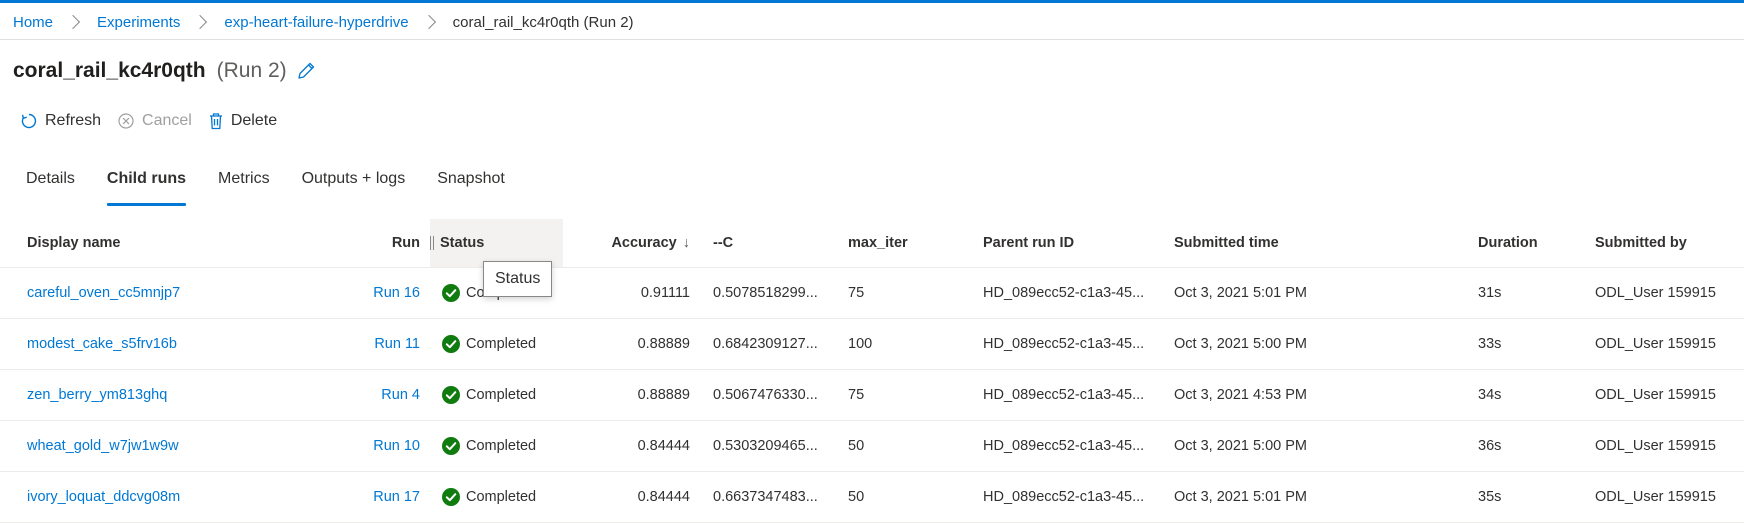  I want to click on header-duration: Duration, so click(1508, 243).